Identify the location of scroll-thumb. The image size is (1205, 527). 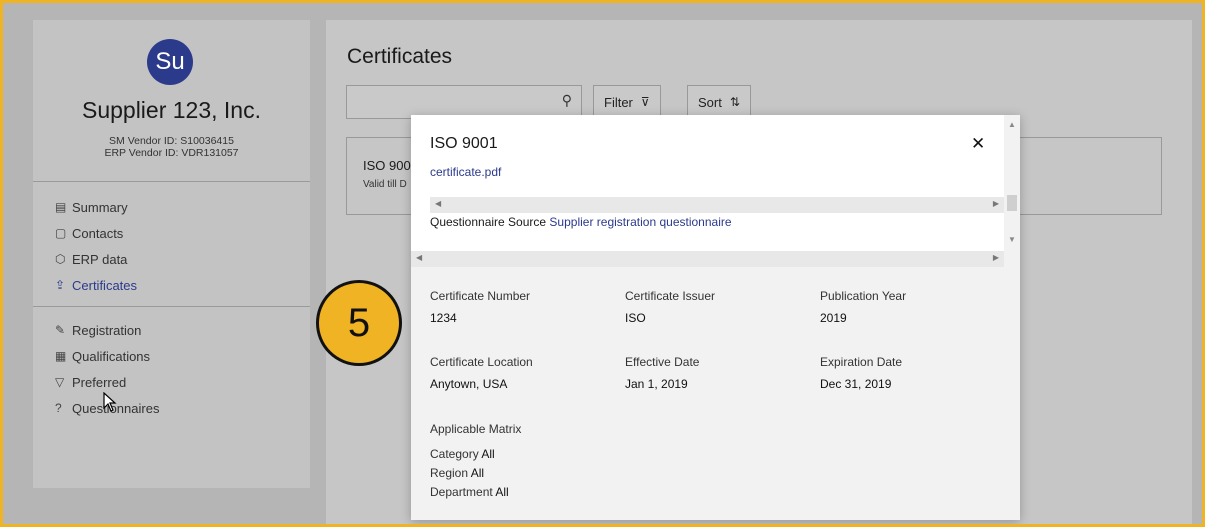
(1012, 203).